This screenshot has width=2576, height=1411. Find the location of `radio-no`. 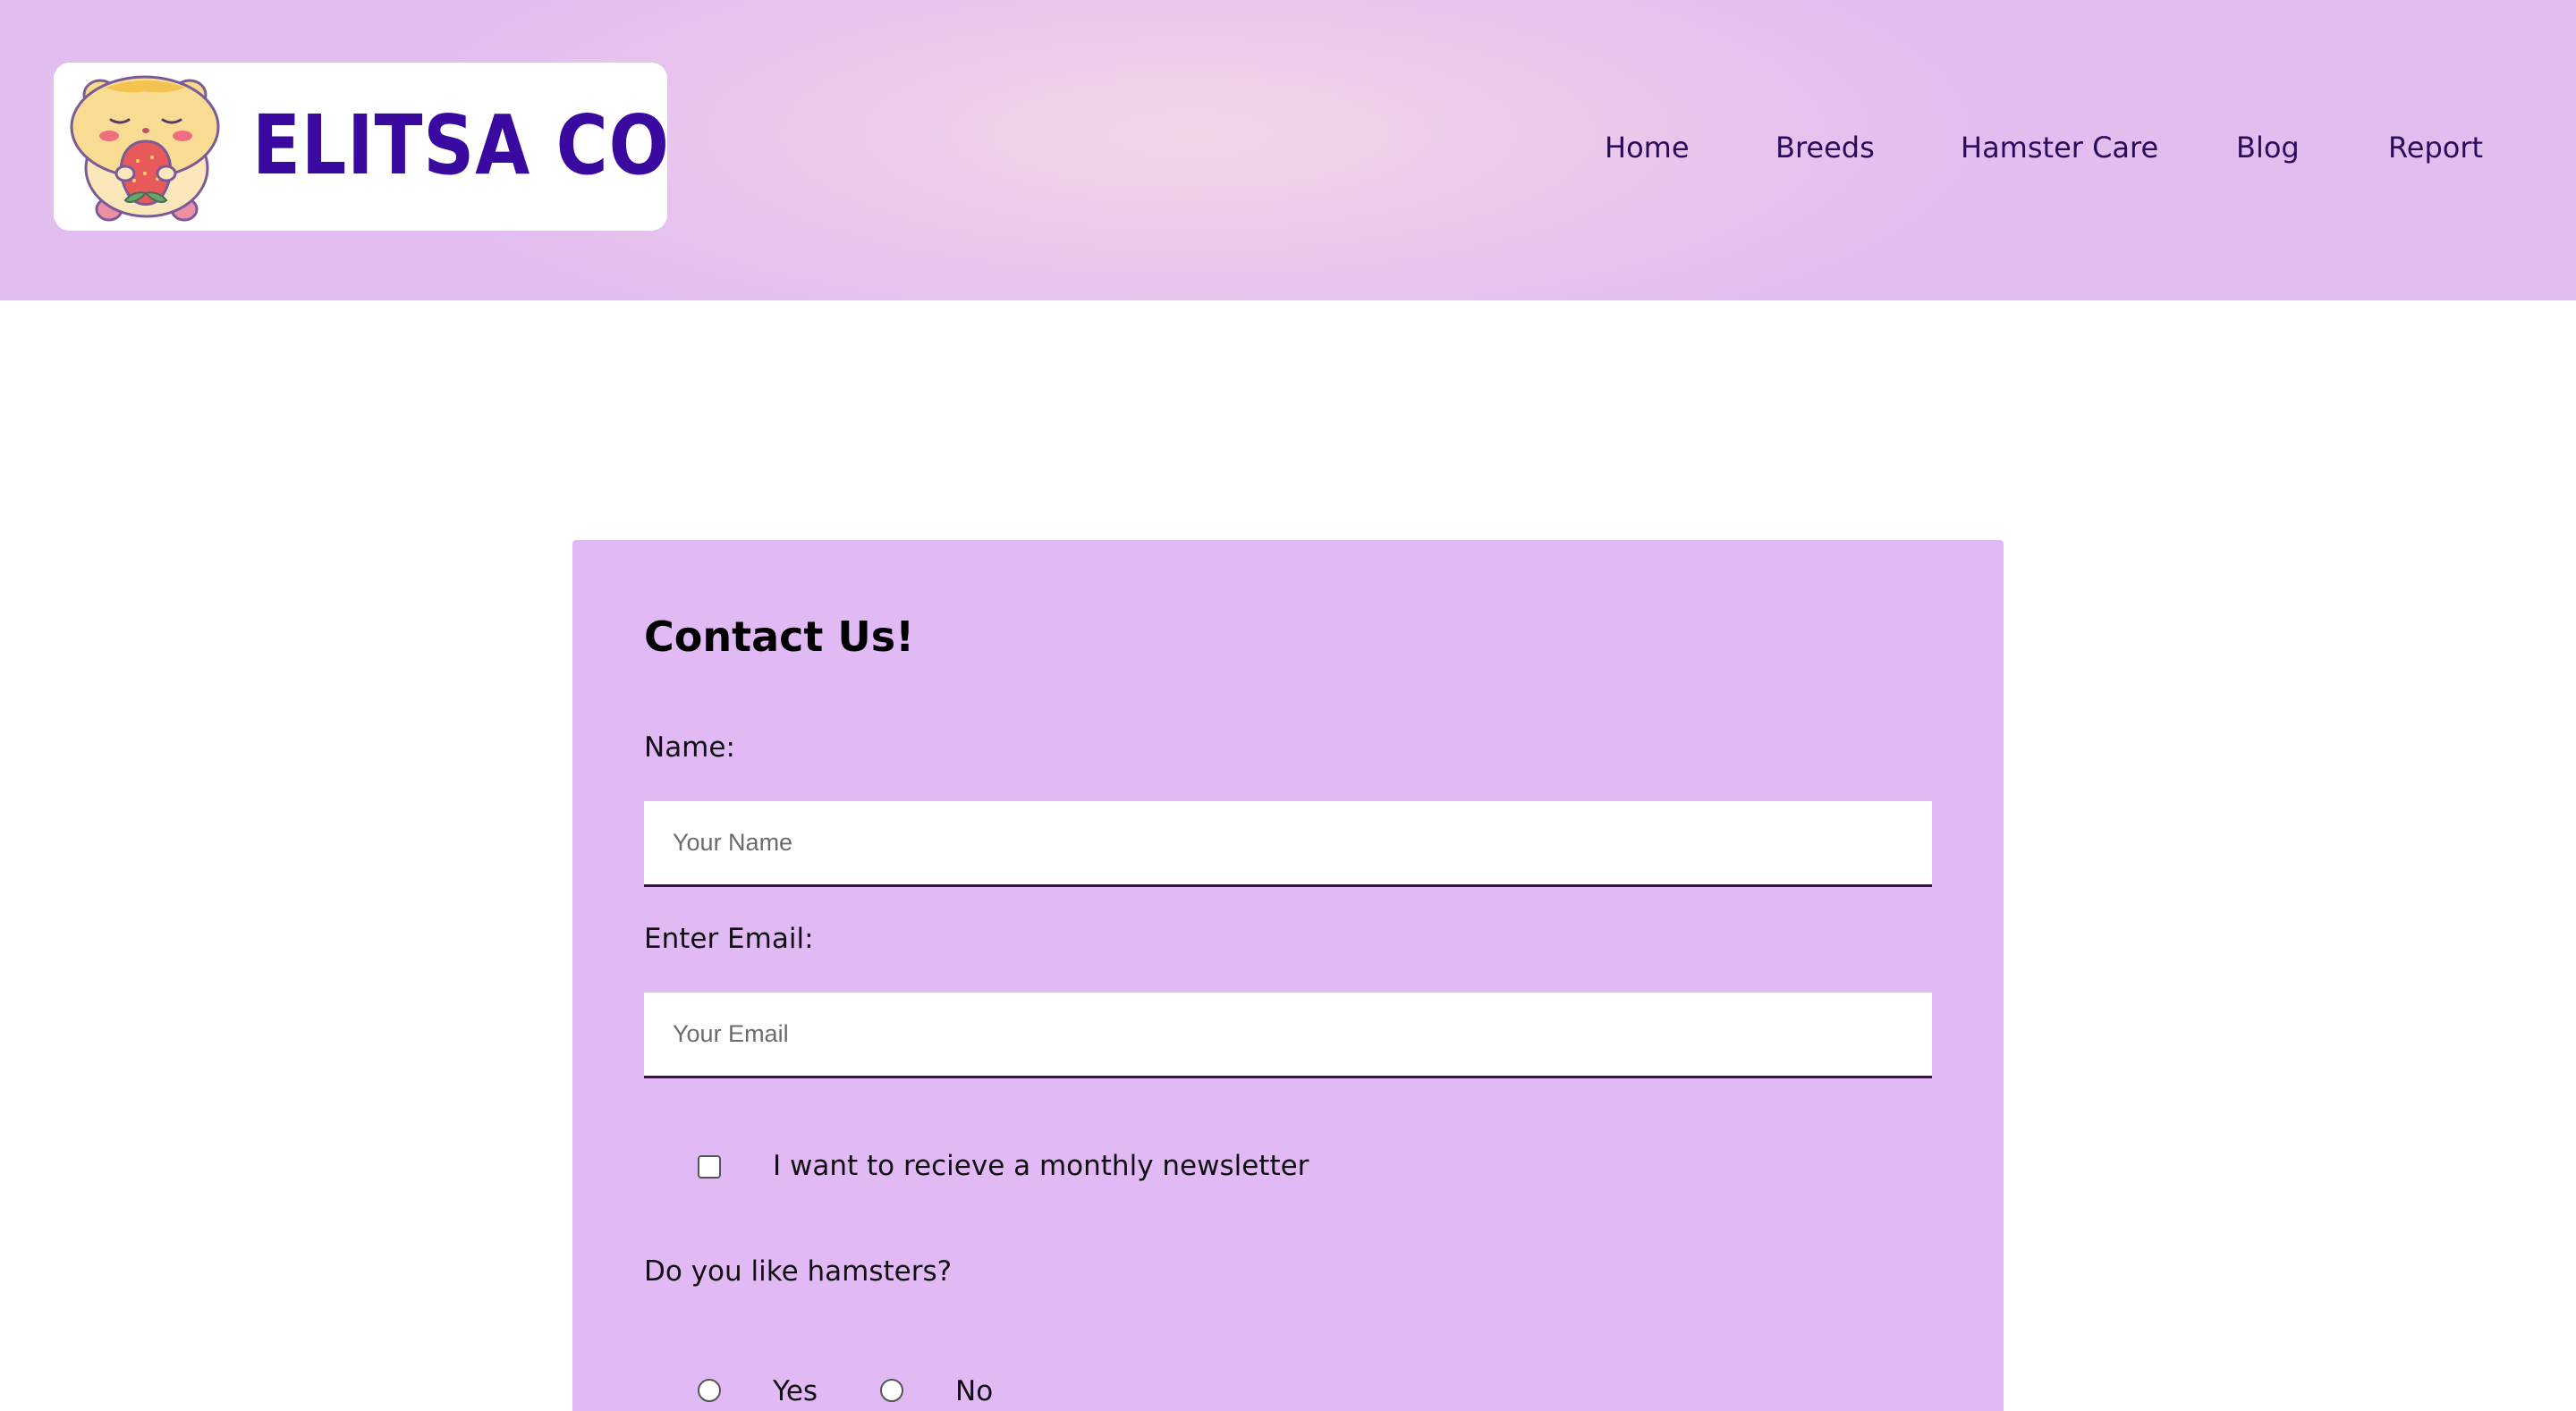

radio-no is located at coordinates (891, 1390).